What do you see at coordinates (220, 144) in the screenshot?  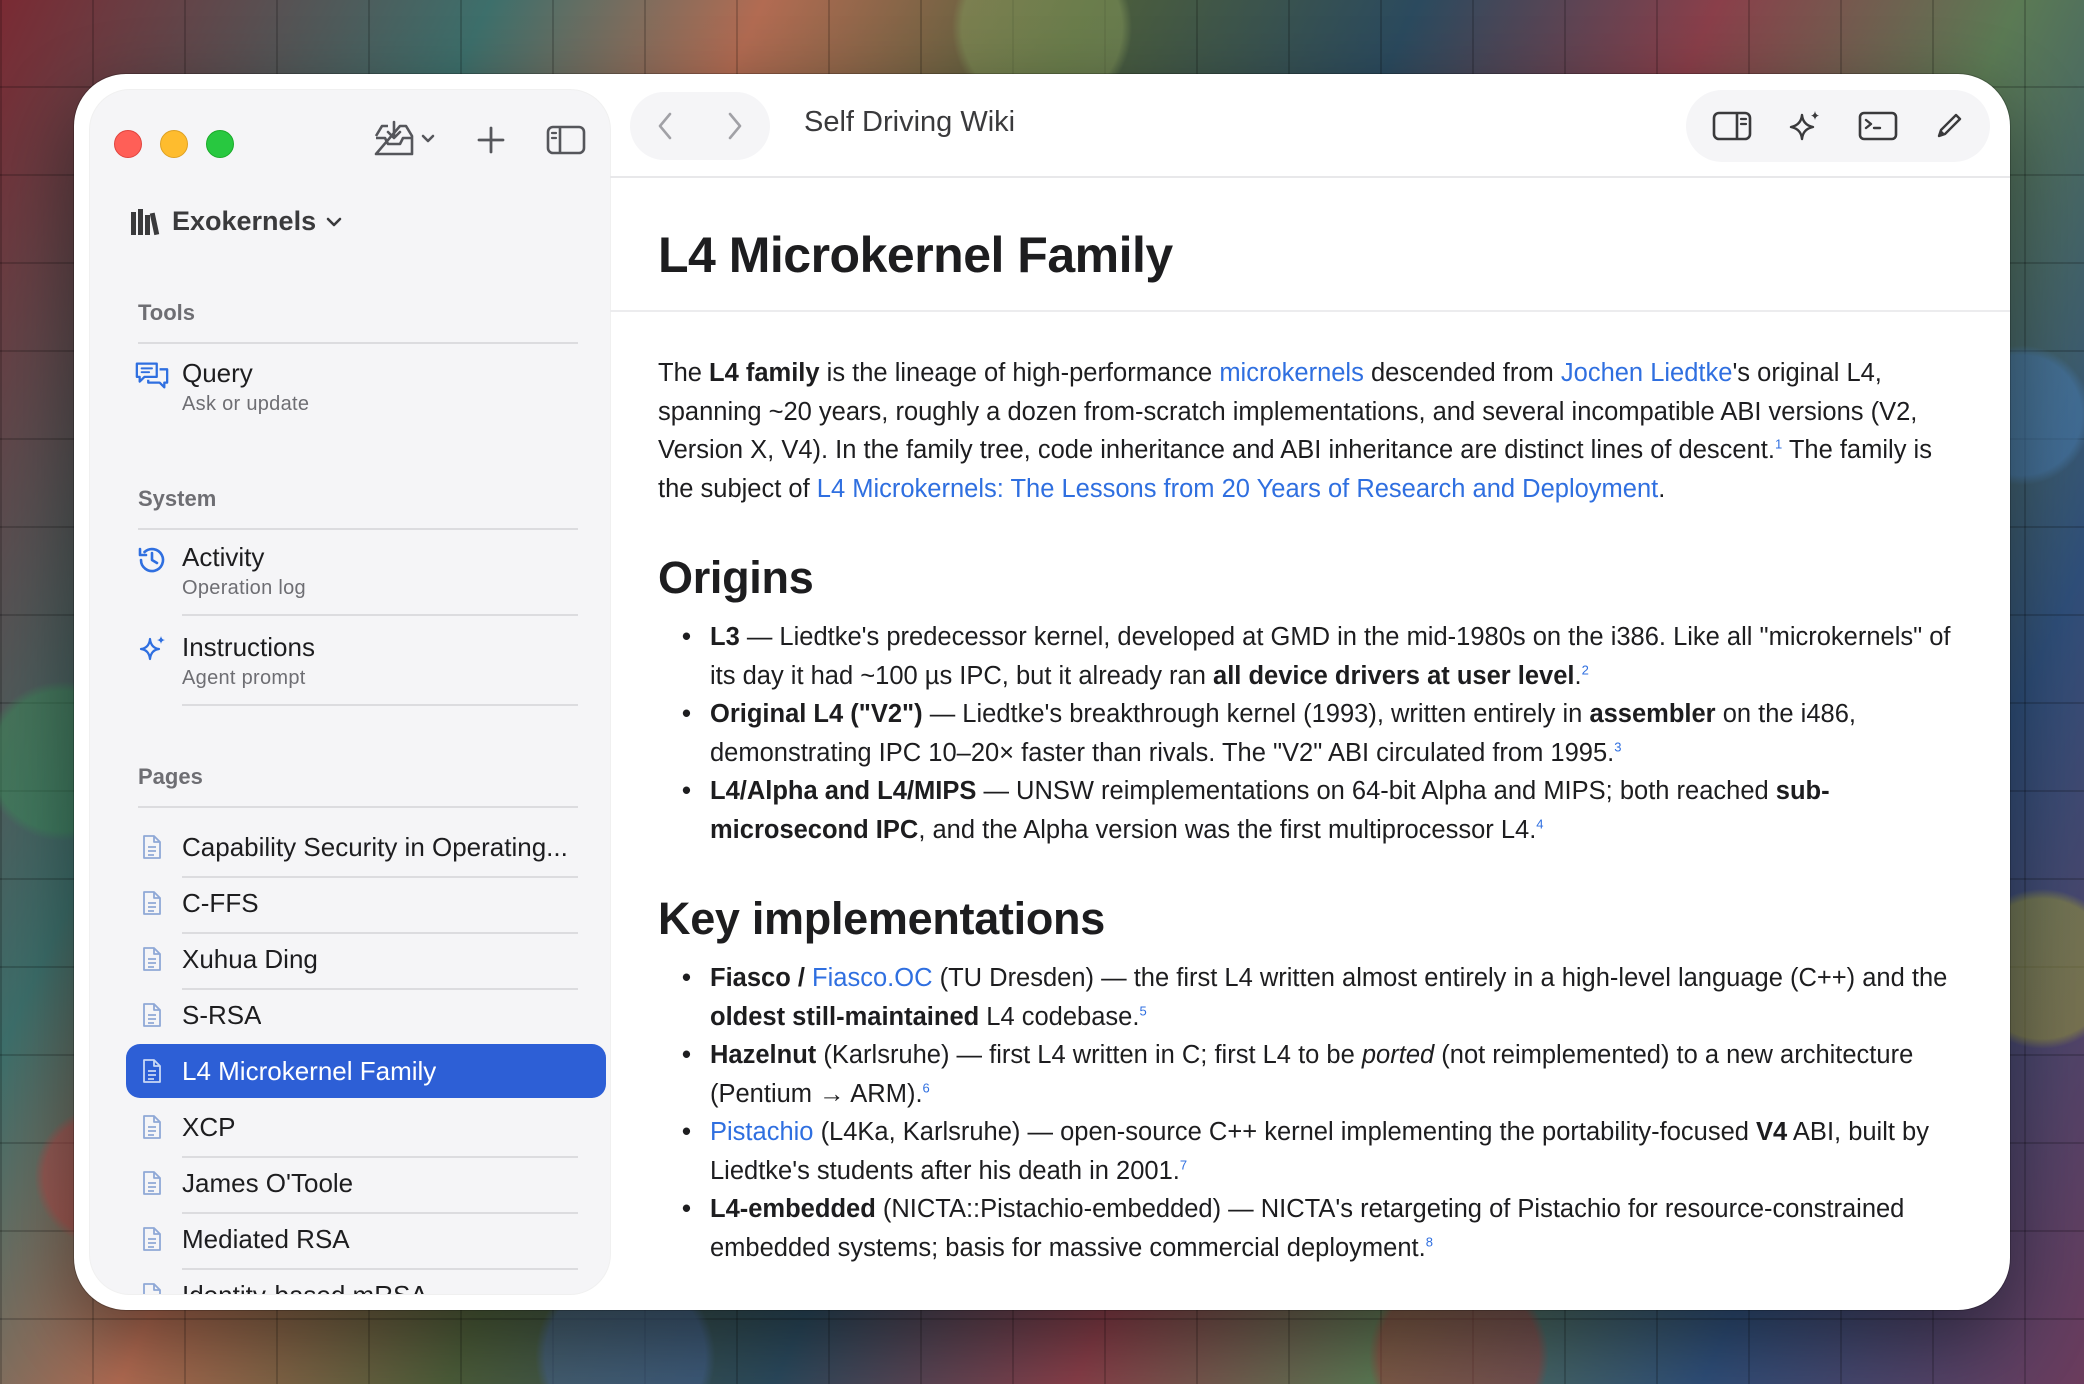 I see `zoom-window-button` at bounding box center [220, 144].